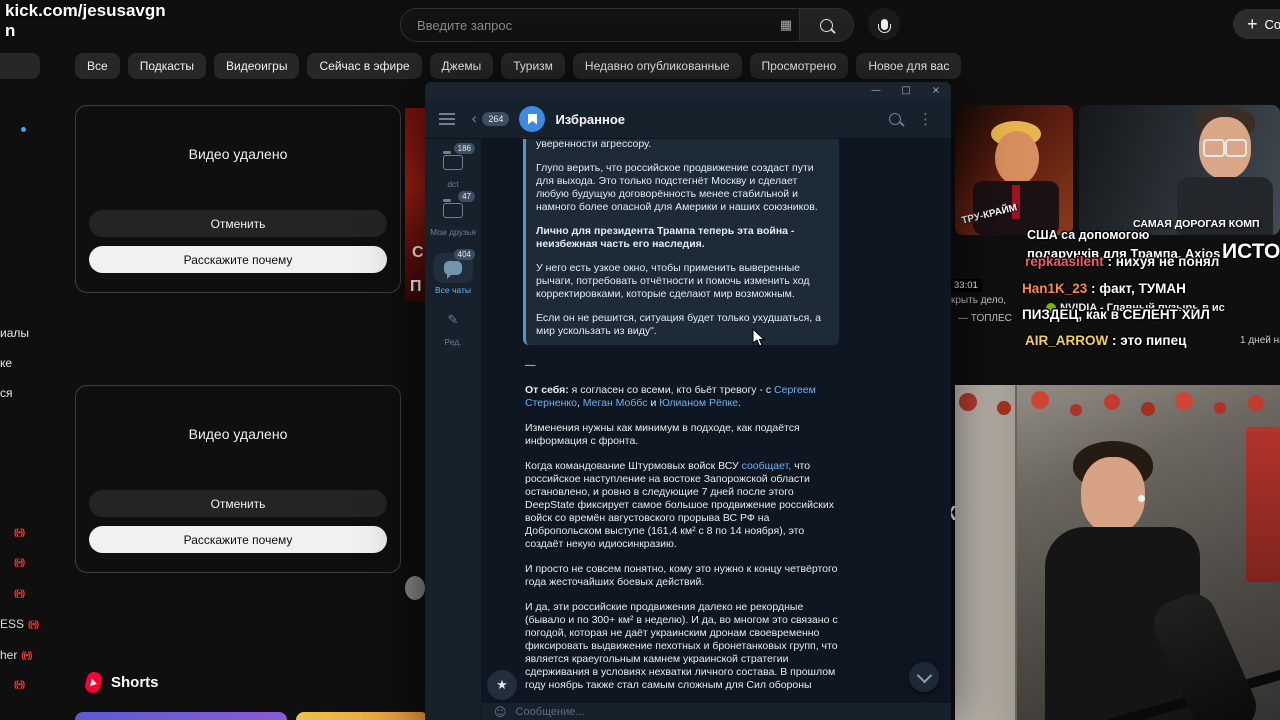 Image resolution: width=1280 pixels, height=720 pixels. Describe the element at coordinates (587, 25) in the screenshot. I see `search-input` at that location.